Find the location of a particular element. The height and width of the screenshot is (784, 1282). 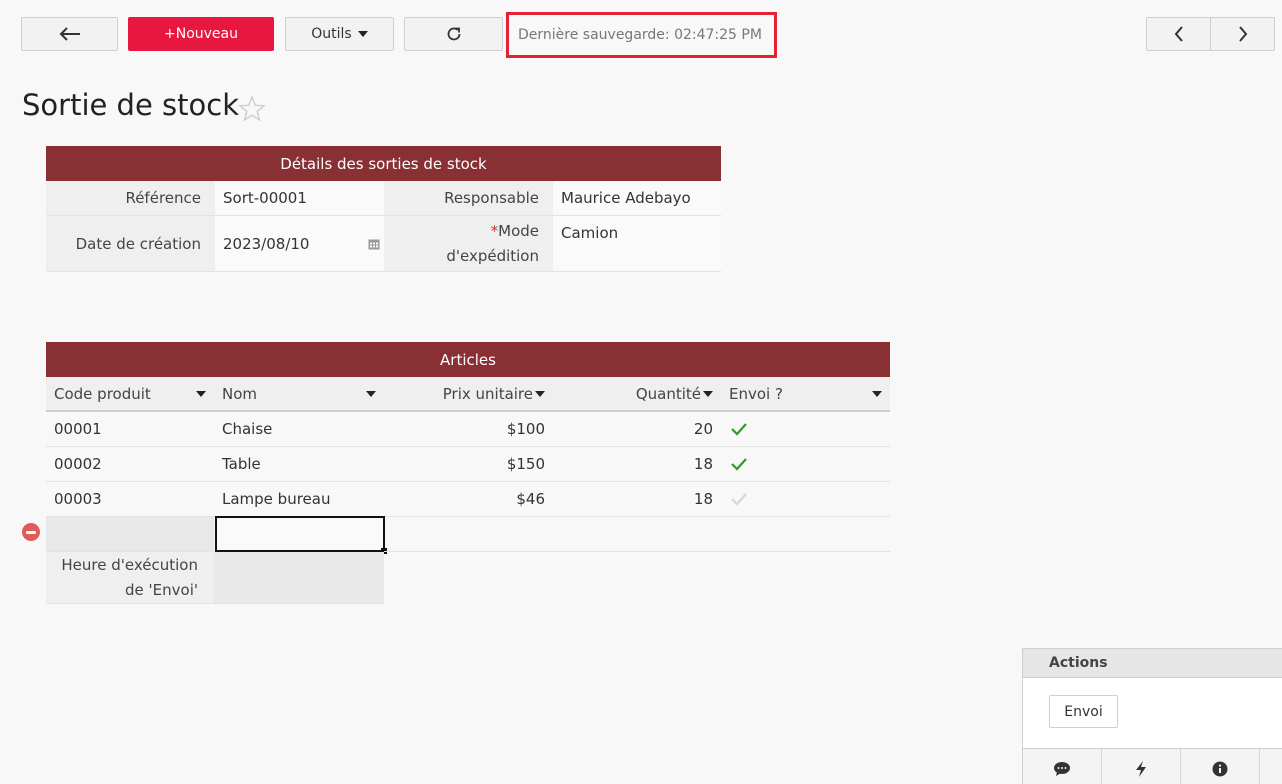

actions-title: Actions is located at coordinates (1152, 663).